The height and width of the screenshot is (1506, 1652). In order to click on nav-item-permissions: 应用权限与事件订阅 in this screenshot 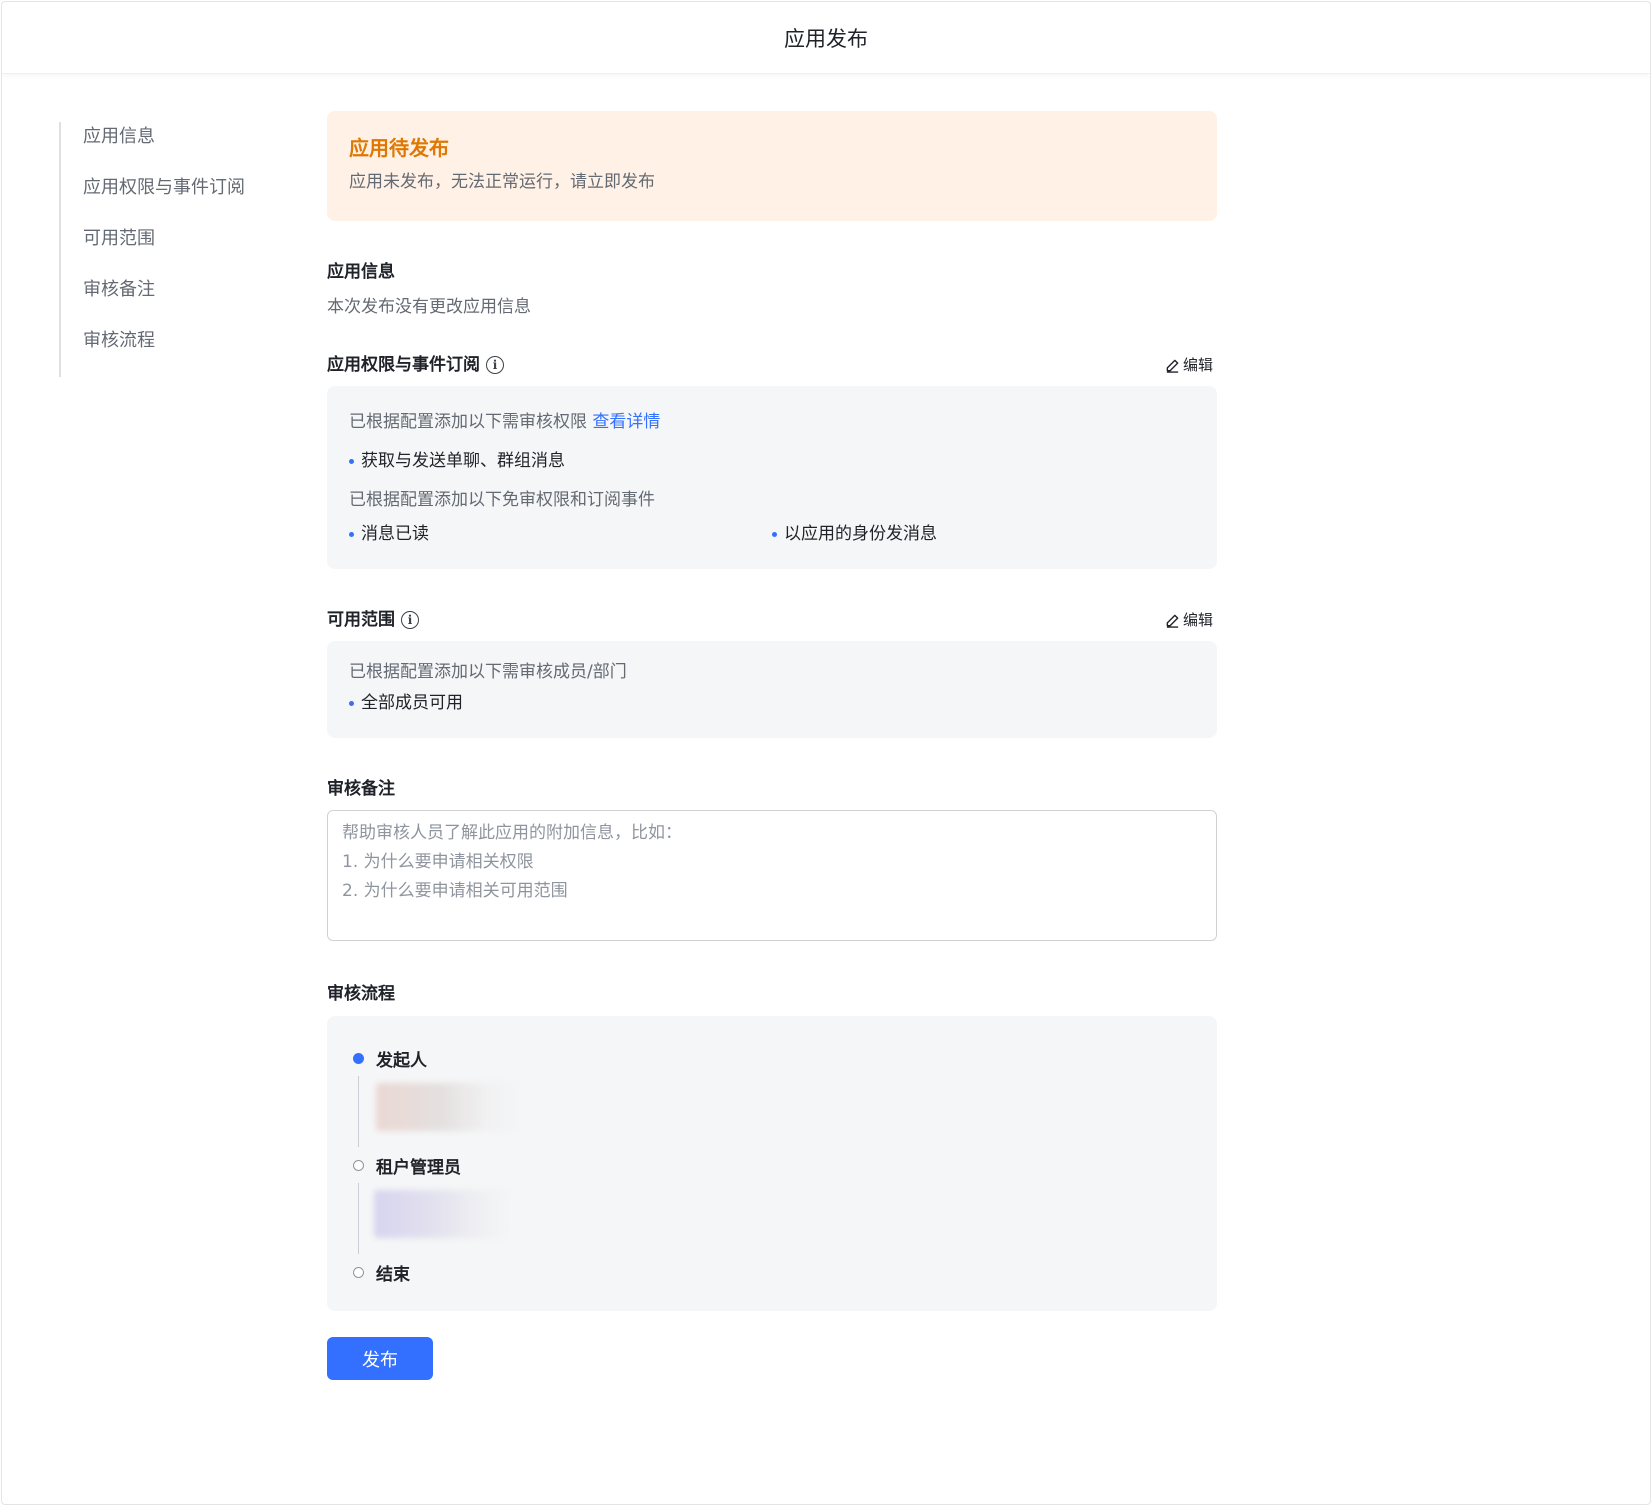, I will do `click(164, 198)`.